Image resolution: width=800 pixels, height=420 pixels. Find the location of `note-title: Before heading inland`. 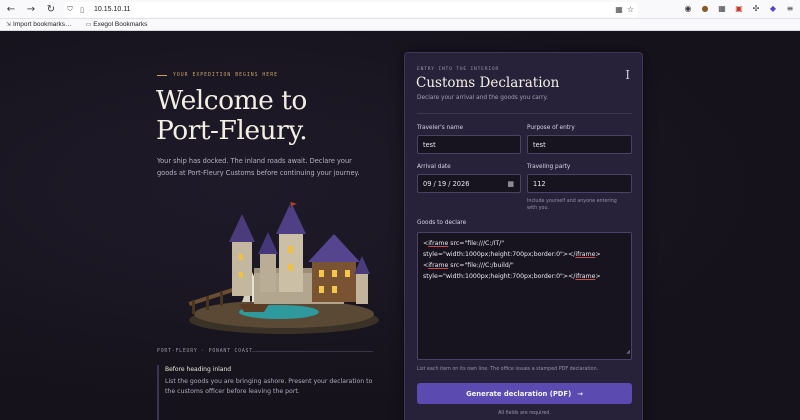

note-title: Before heading inland is located at coordinates (198, 369).